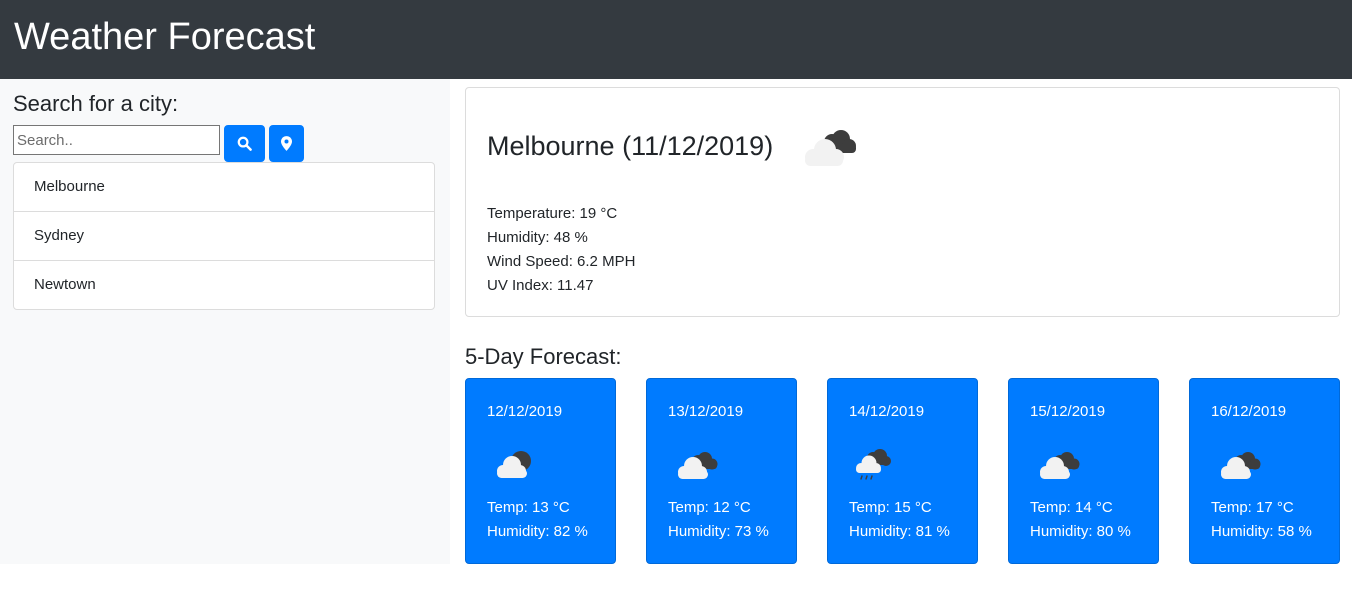 The width and height of the screenshot is (1352, 597). I want to click on locate-button, so click(286, 143).